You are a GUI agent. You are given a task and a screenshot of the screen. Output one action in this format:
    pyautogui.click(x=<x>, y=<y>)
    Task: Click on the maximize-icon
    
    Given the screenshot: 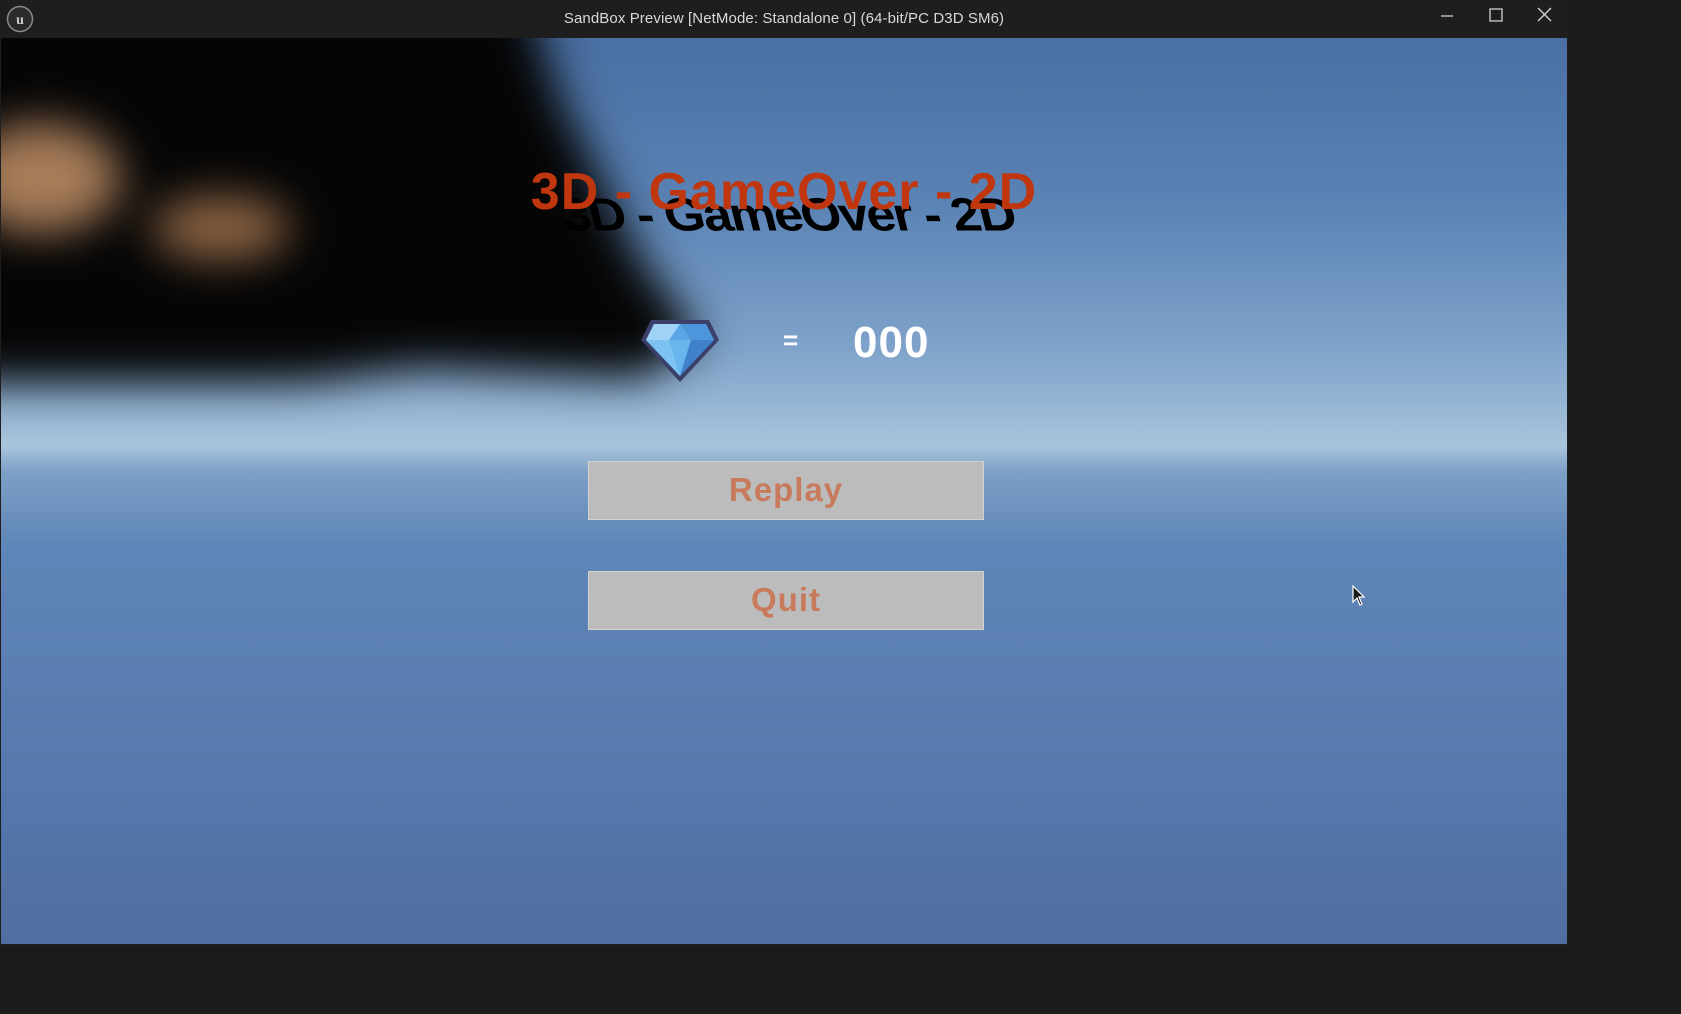 What is the action you would take?
    pyautogui.click(x=1495, y=16)
    